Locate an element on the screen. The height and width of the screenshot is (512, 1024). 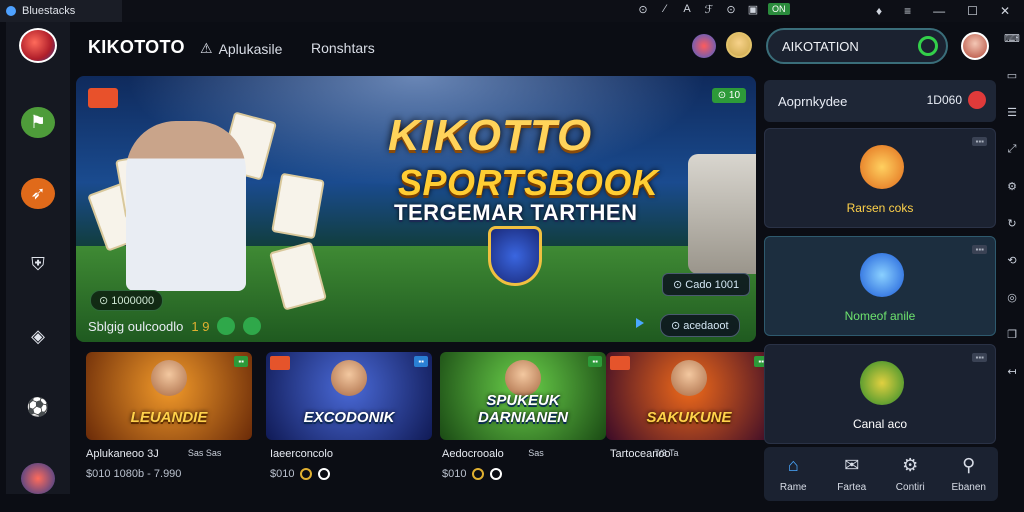
left-rail: ⚑ ➶ ⛨ ◈ ⚽ is located at coordinates (38, 258).